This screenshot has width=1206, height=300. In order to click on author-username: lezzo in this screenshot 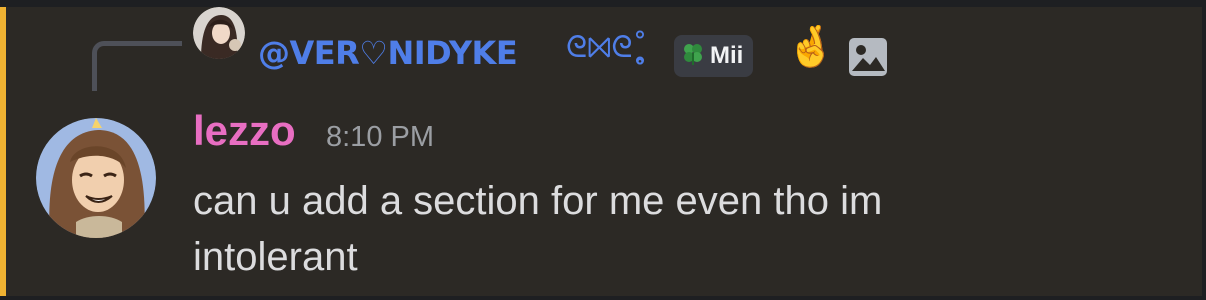, I will do `click(244, 131)`.